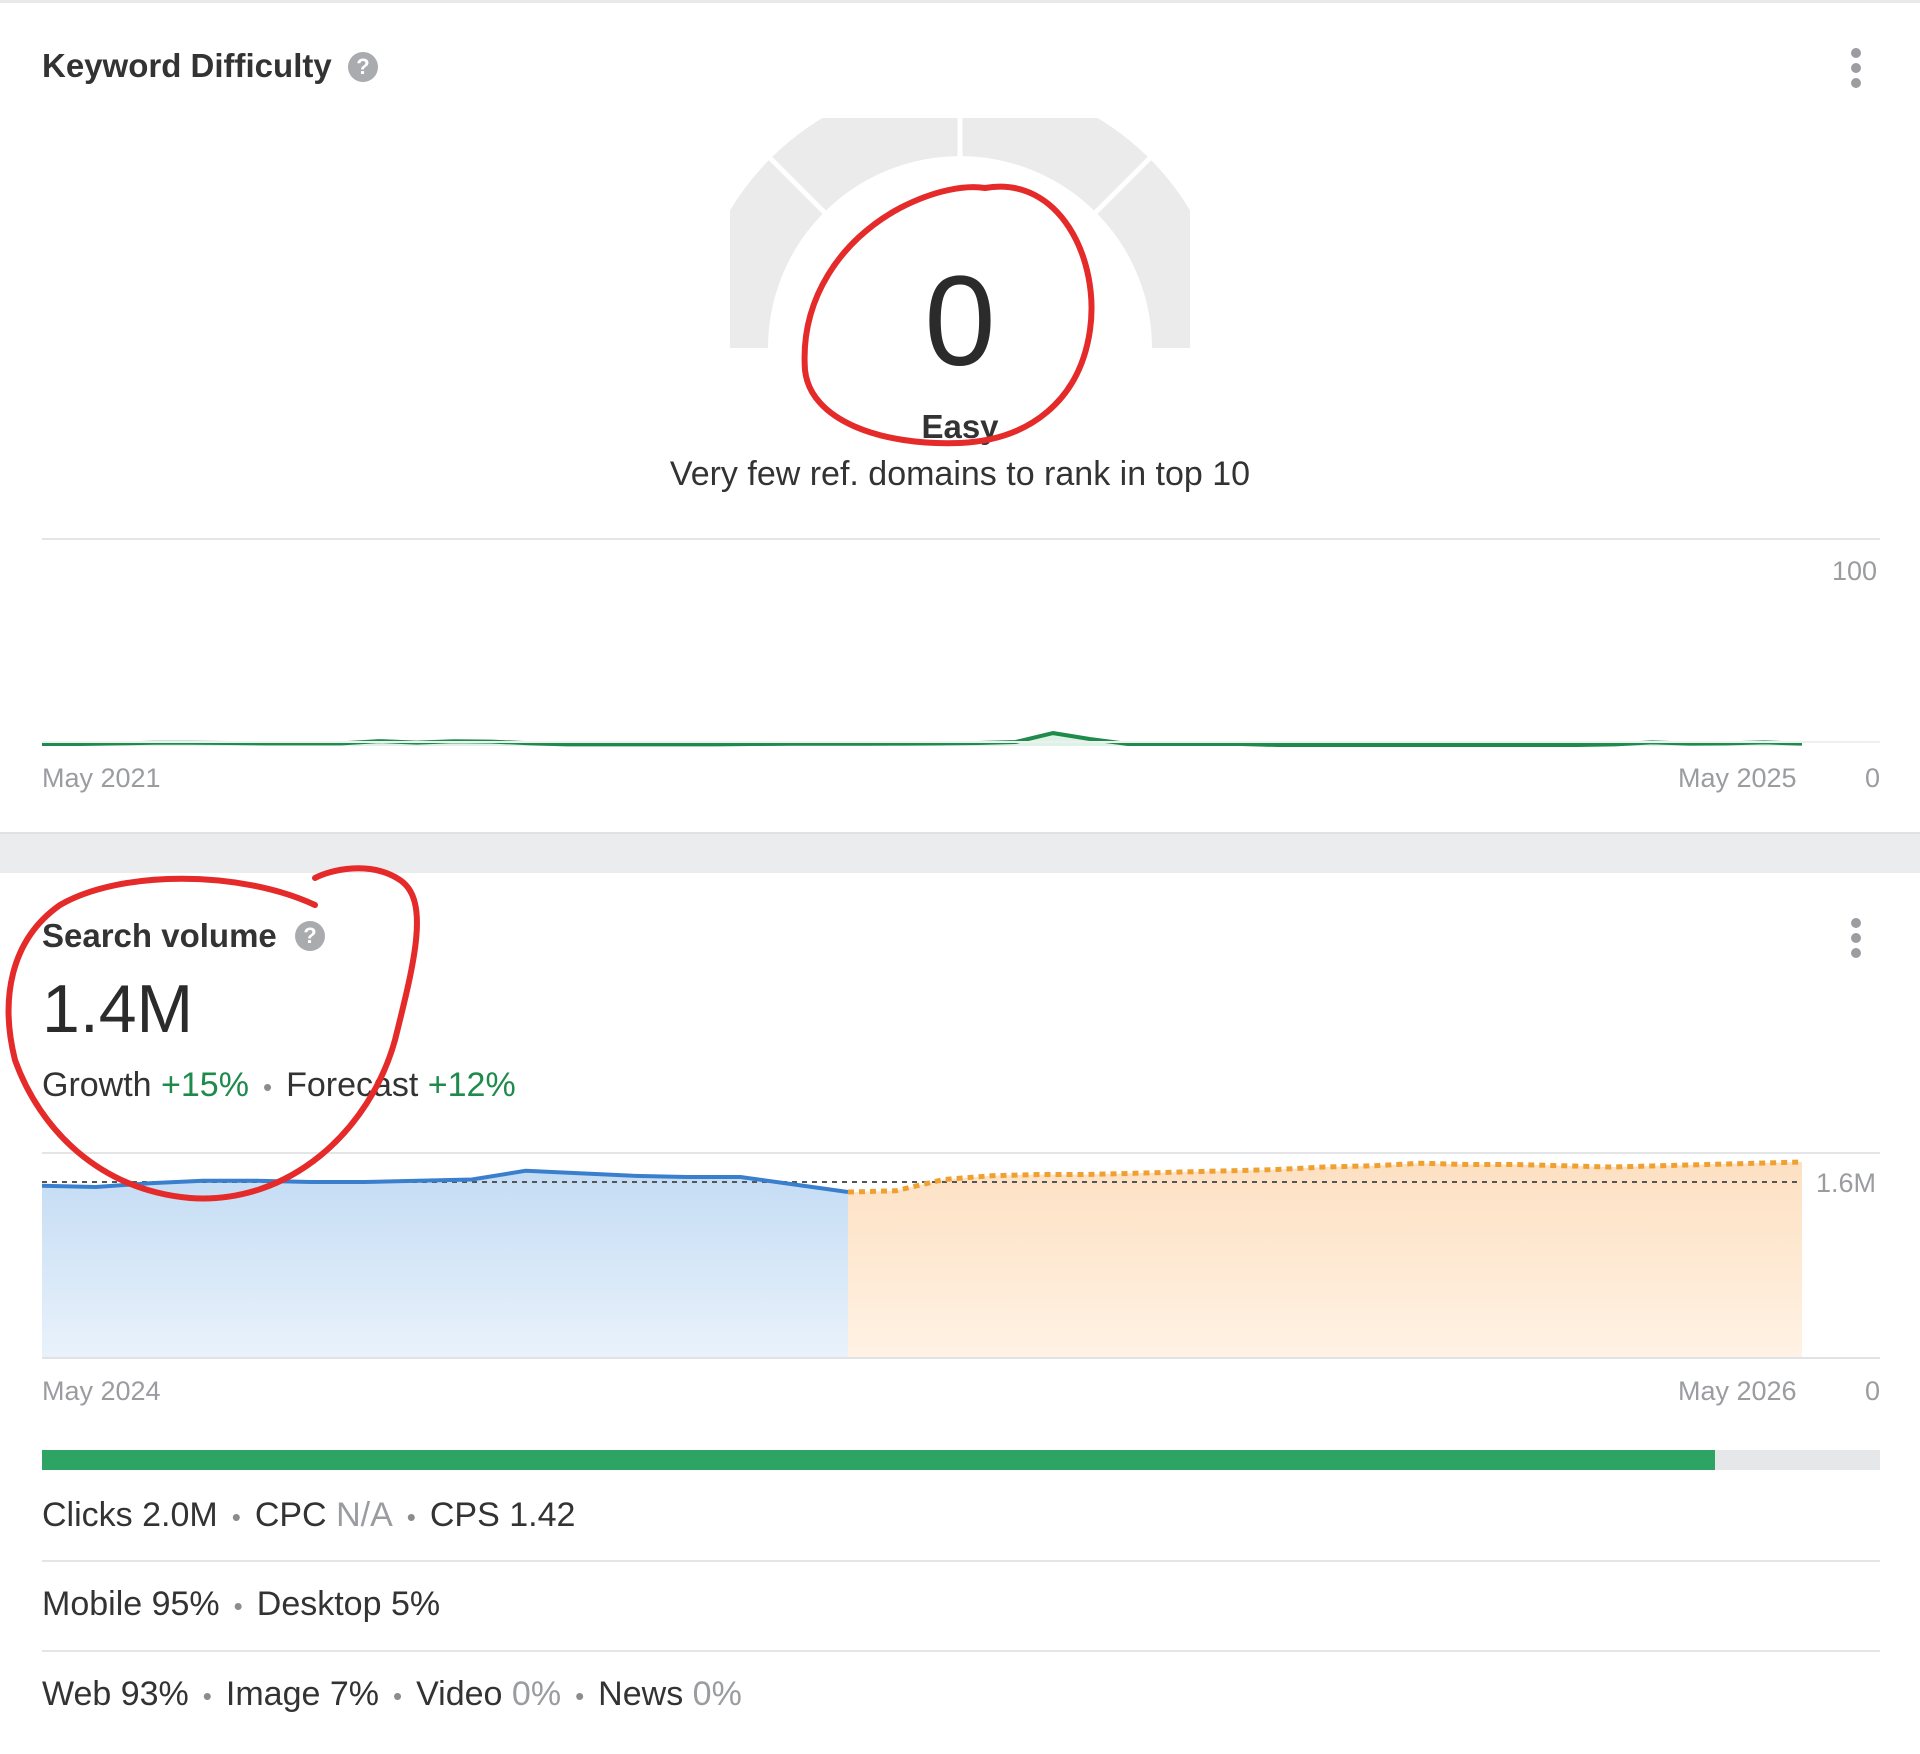  What do you see at coordinates (960, 474) in the screenshot?
I see `kd-description: Very few ref. domains to rank in top 10` at bounding box center [960, 474].